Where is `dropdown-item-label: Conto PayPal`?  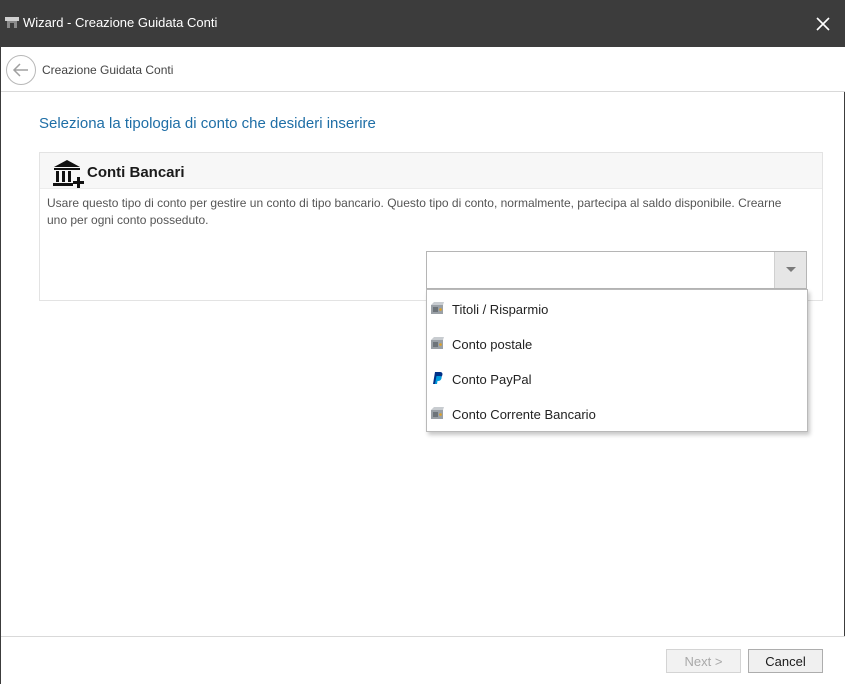
dropdown-item-label: Conto PayPal is located at coordinates (492, 379).